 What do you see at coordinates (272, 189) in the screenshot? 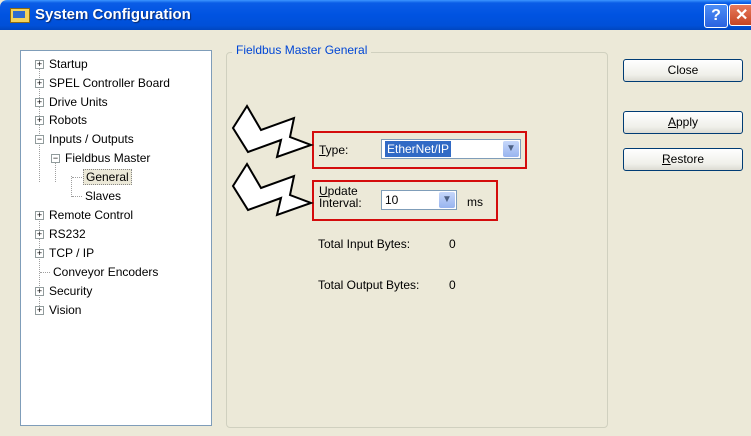
I see `arrow-icon-update-interval` at bounding box center [272, 189].